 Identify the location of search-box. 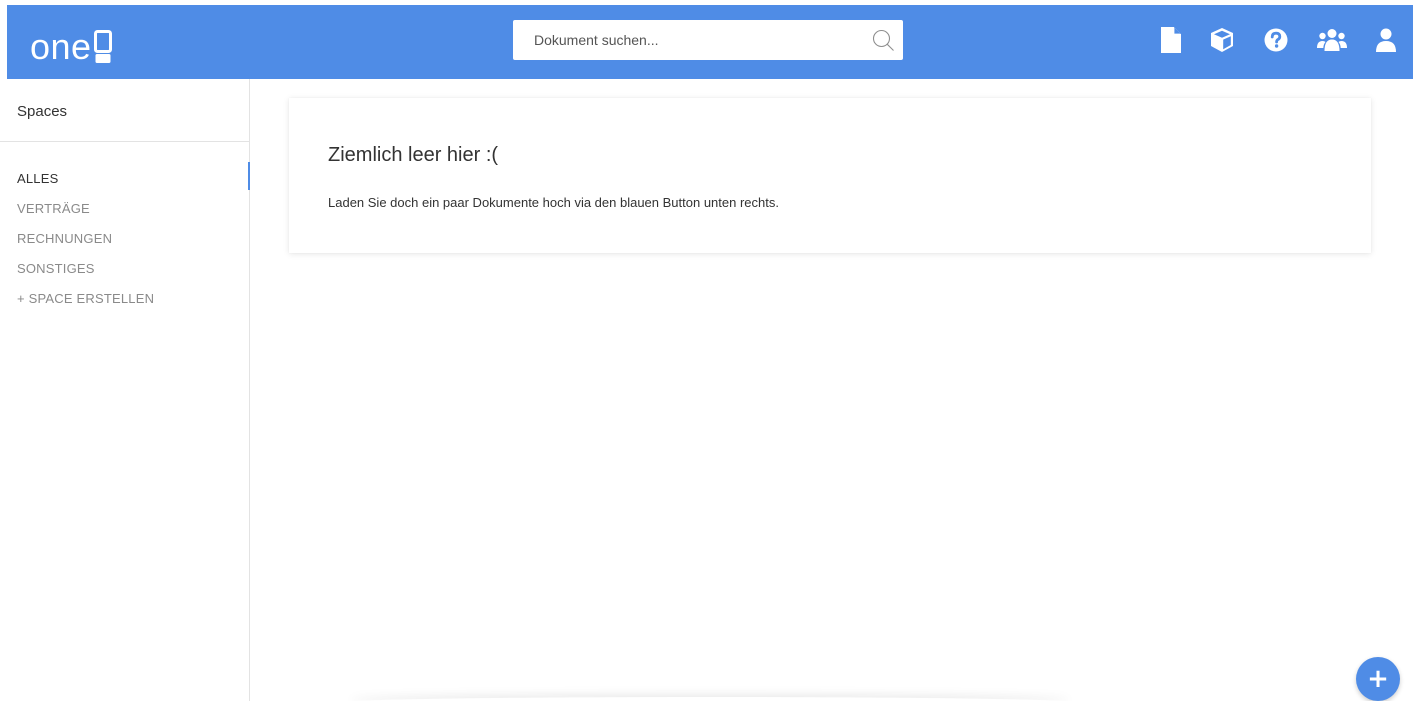
(708, 40).